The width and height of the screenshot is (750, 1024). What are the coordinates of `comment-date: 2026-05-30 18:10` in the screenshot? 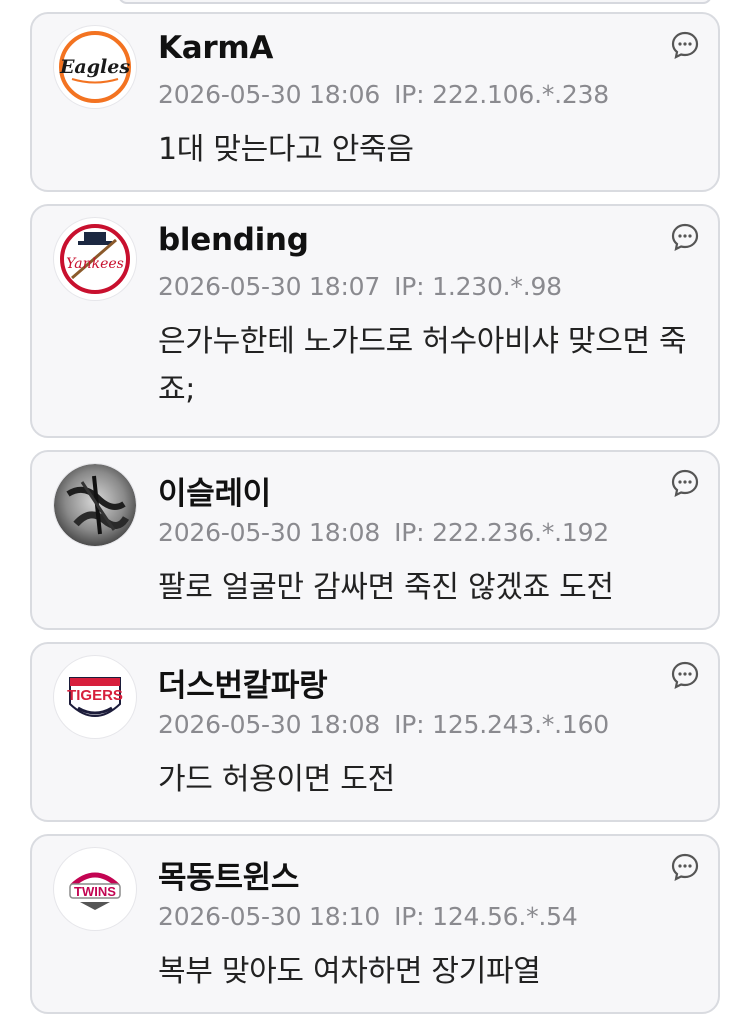 It's located at (269, 916).